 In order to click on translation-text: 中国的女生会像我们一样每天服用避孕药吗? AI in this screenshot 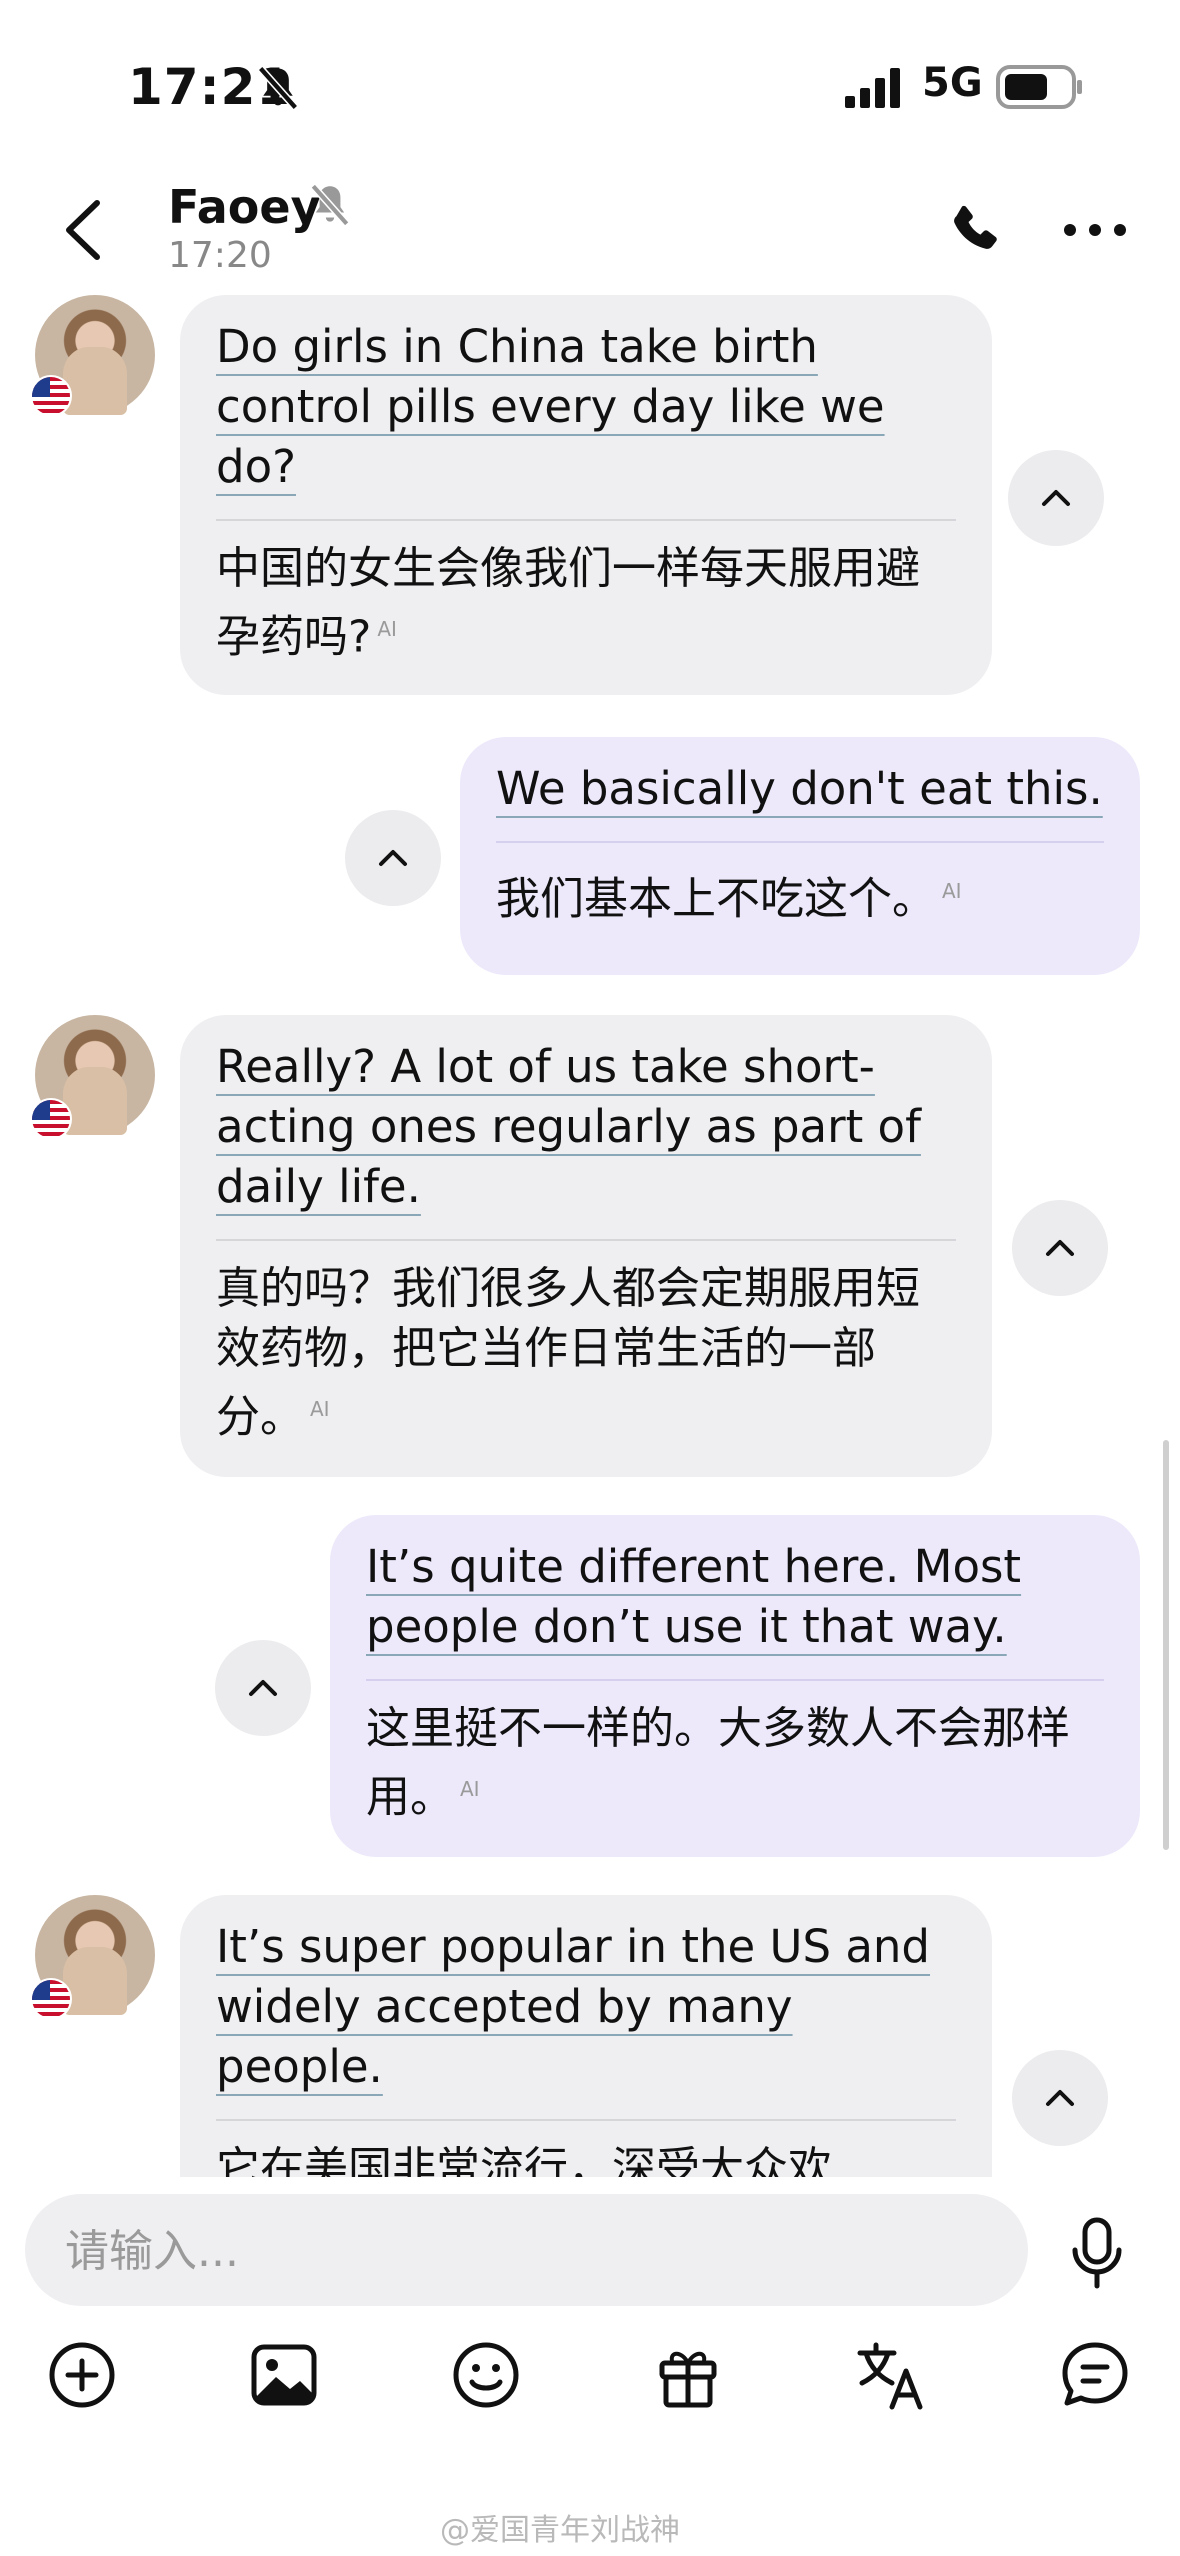, I will do `click(568, 603)`.